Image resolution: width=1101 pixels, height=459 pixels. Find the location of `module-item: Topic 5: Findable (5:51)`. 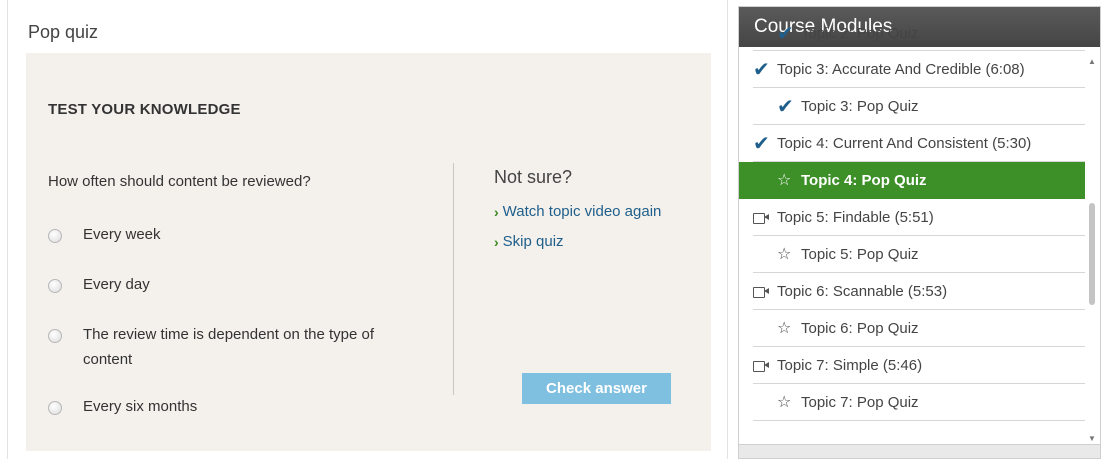

module-item: Topic 5: Findable (5:51) is located at coordinates (919, 217).